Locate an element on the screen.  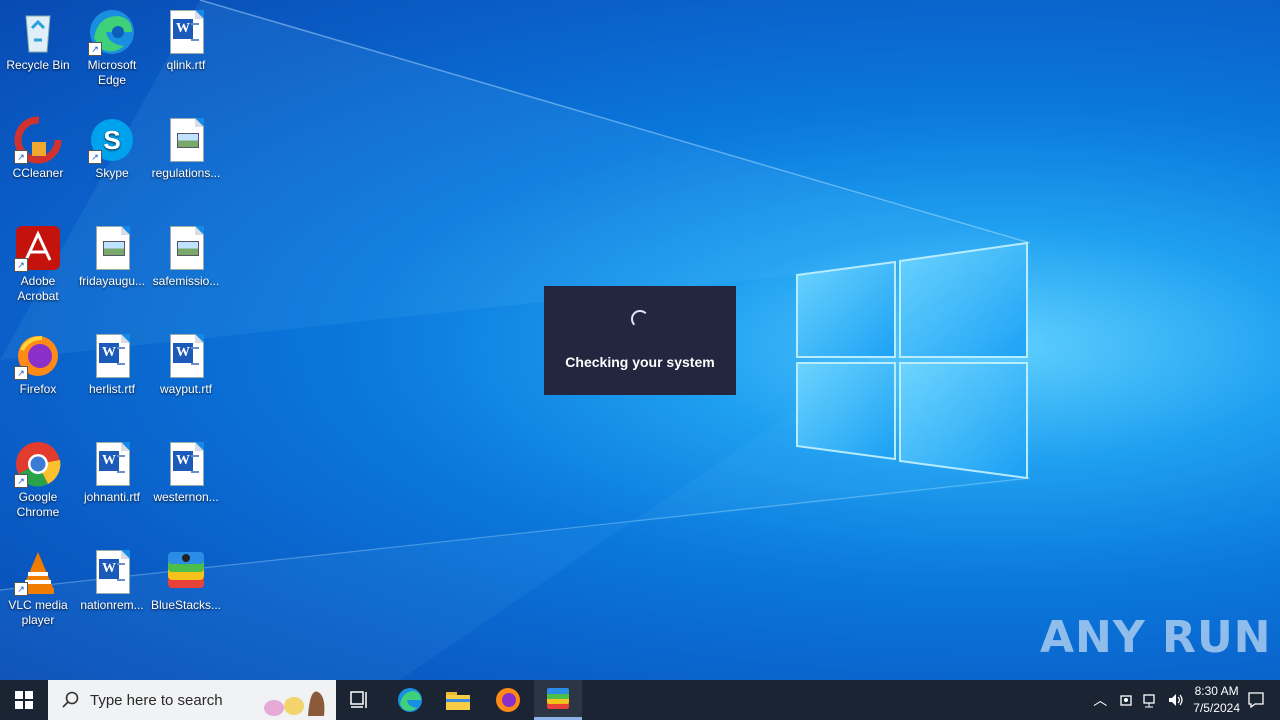
taskbar-firefox is located at coordinates (508, 700).